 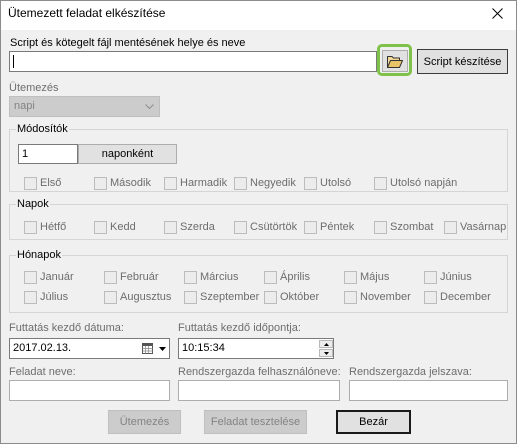 I want to click on checkbox-third: Harmadik, so click(x=195, y=183).